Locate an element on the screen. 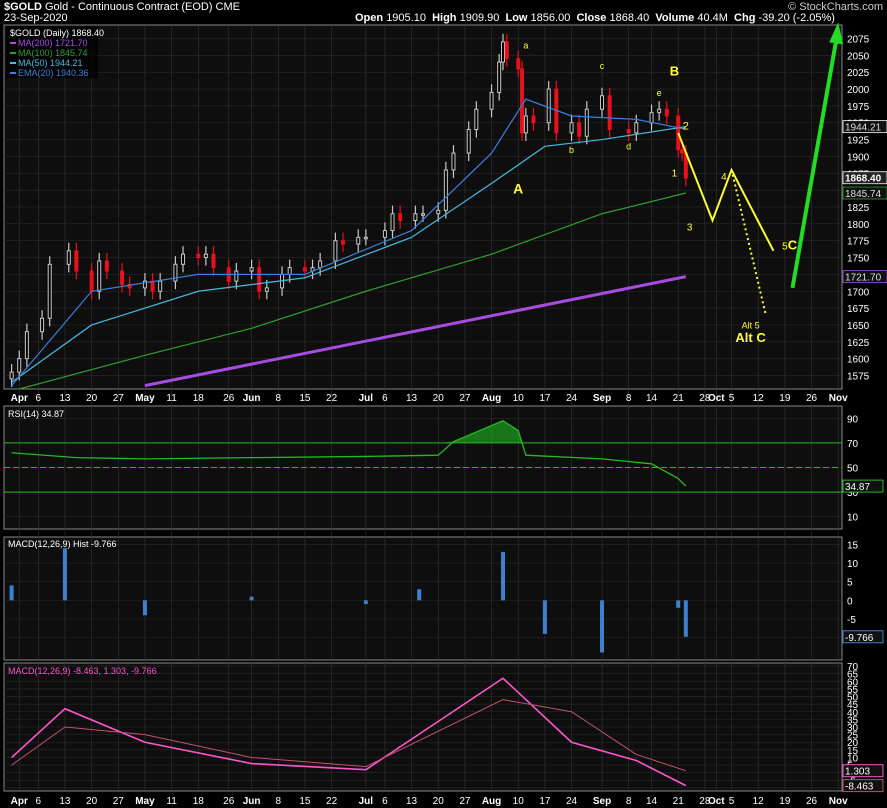 Image resolution: width=887 pixels, height=808 pixels. x-label-top: 18 is located at coordinates (199, 398).